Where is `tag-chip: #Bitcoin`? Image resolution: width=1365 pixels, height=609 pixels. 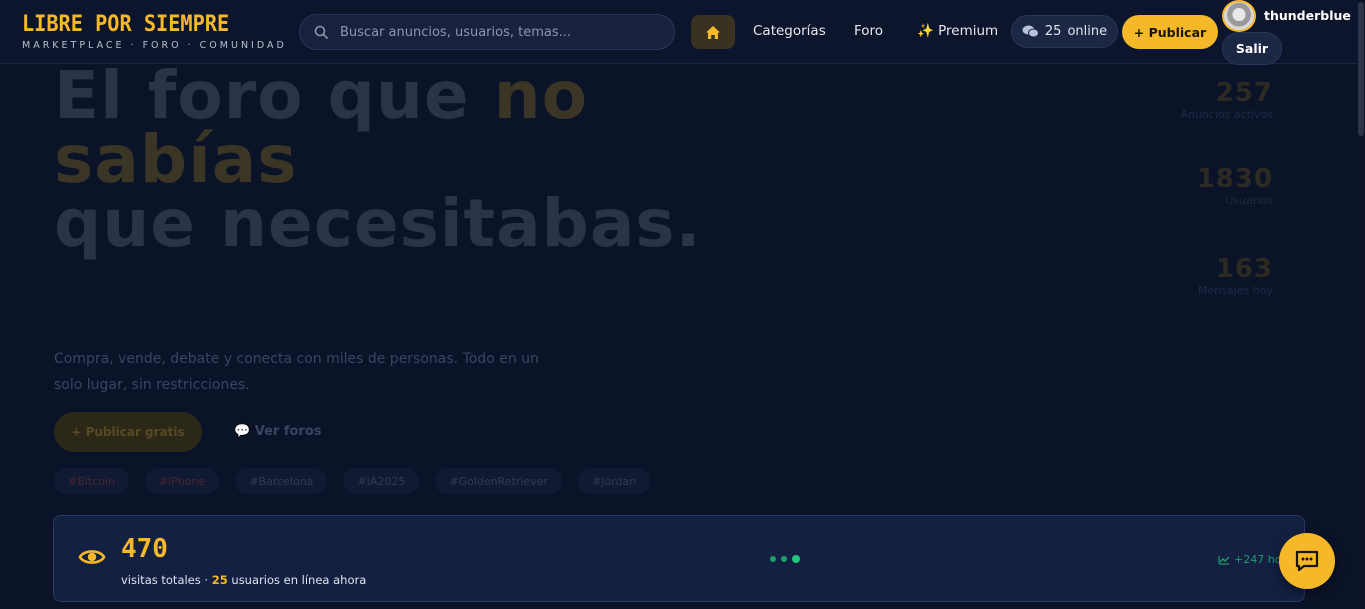
tag-chip: #Bitcoin is located at coordinates (91, 481).